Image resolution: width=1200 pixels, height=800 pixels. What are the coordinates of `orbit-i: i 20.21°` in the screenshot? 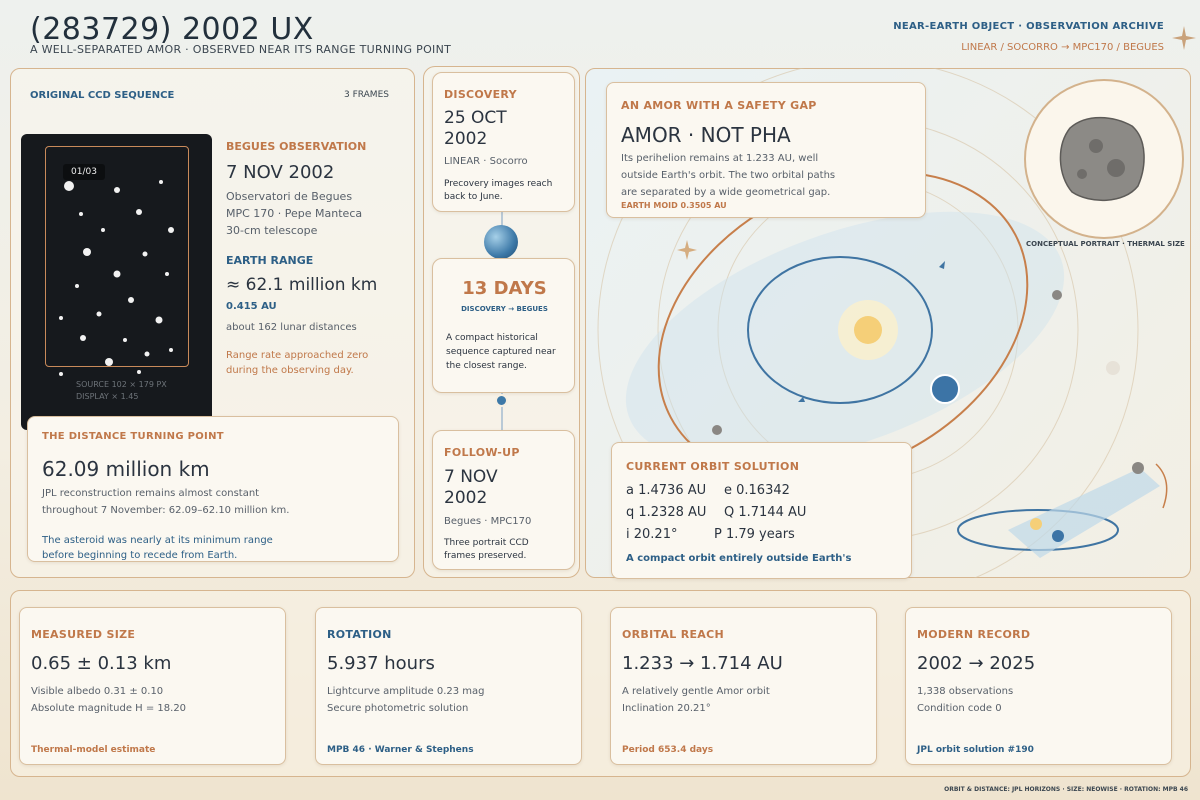 It's located at (652, 534).